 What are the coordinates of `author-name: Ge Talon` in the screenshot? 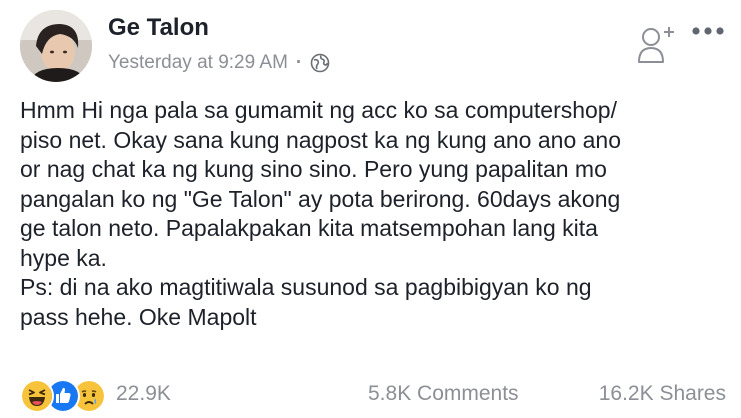 It's located at (158, 28).